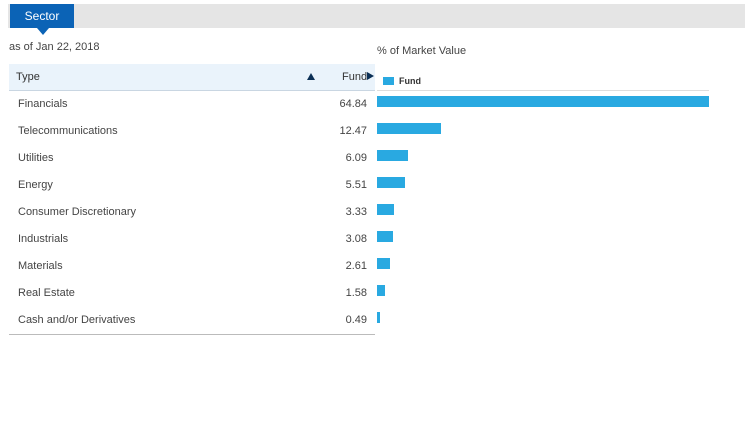 The width and height of the screenshot is (745, 435). I want to click on table-row: Real Estate 1.58, so click(192, 293).